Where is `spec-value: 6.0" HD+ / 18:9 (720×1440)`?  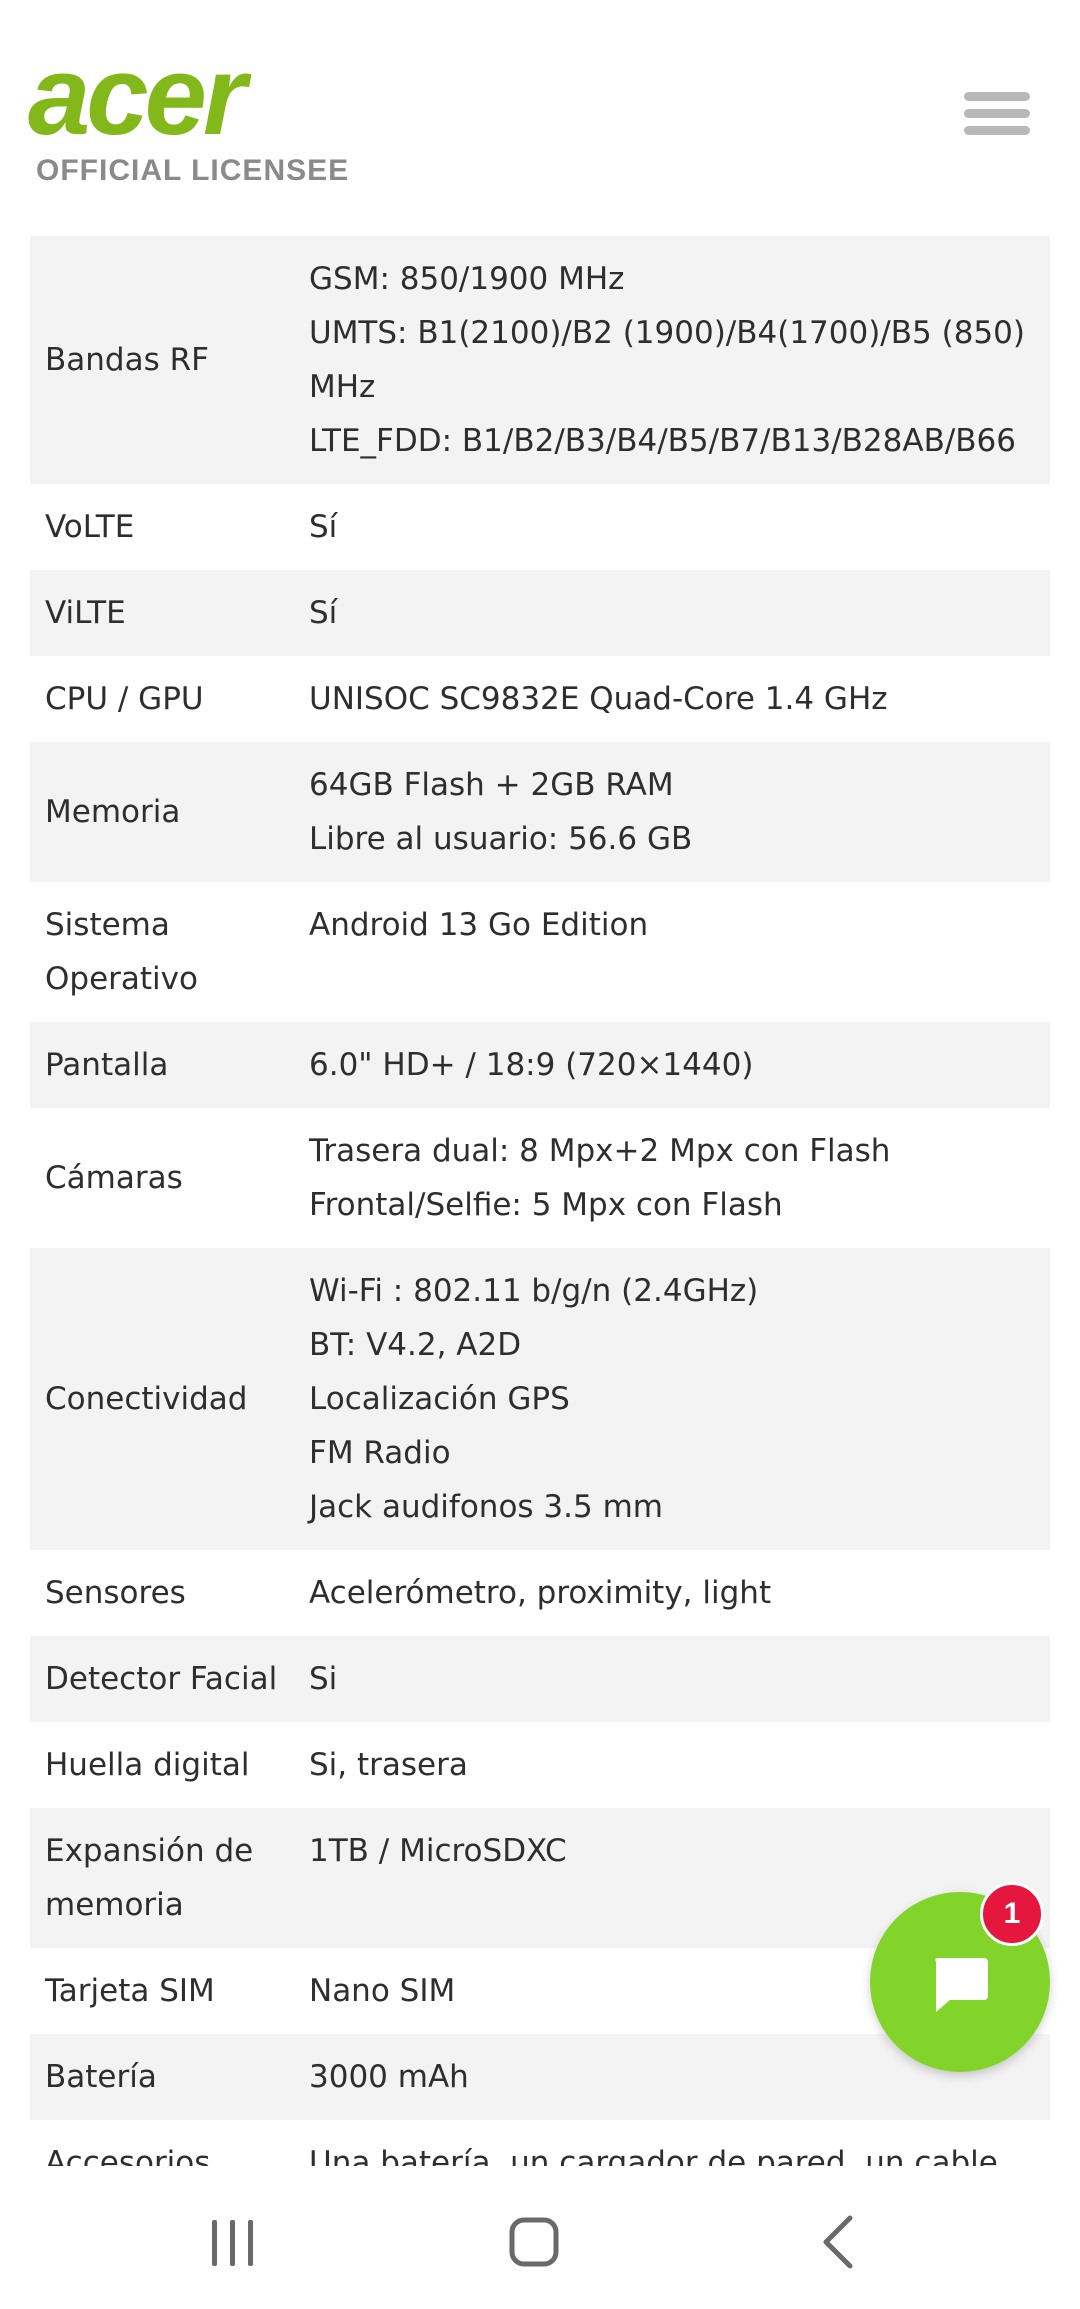
spec-value: 6.0" HD+ / 18:9 (720×1440) is located at coordinates (679, 1065).